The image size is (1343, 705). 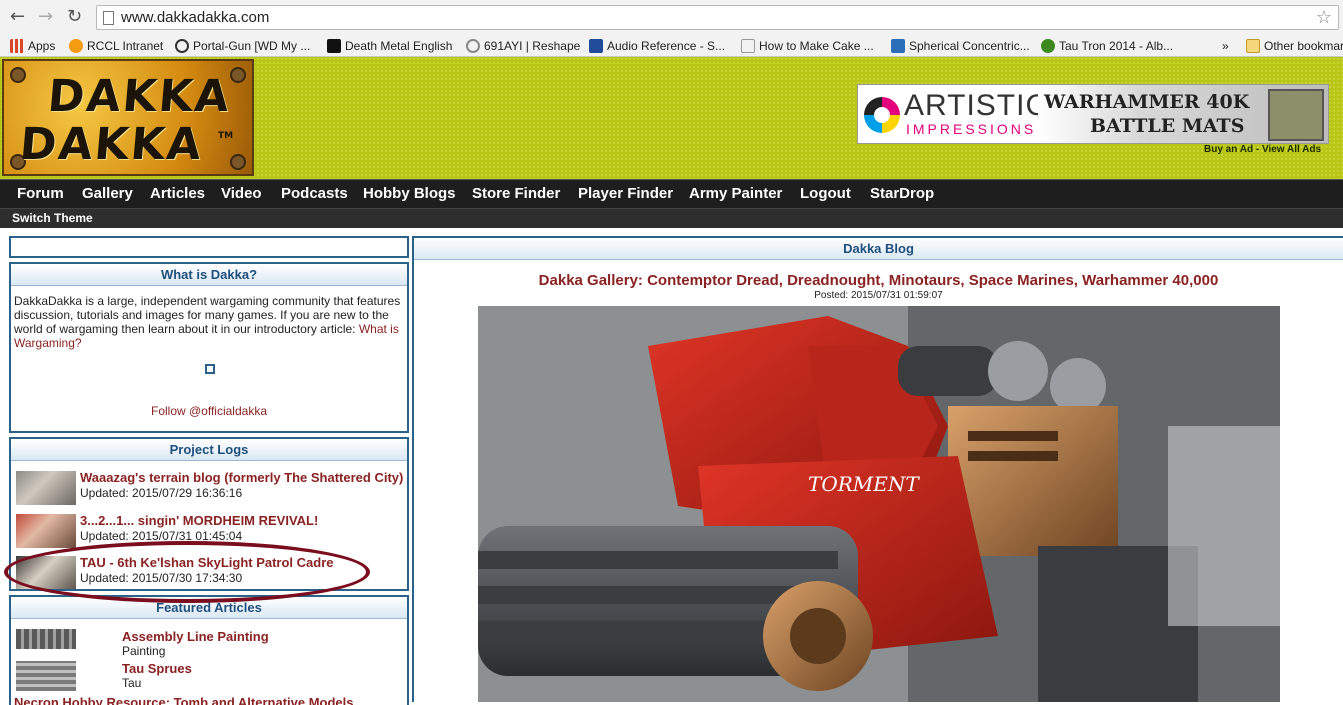 I want to click on nav-stardrop: StarDrop, so click(x=902, y=193).